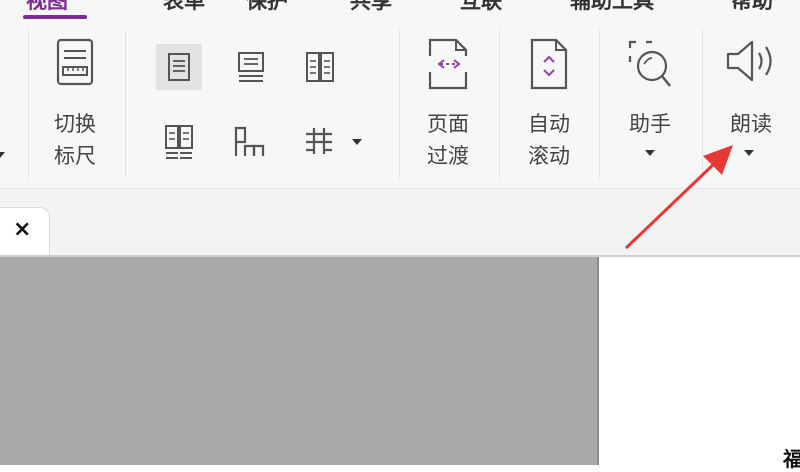 Image resolution: width=800 pixels, height=472 pixels. Describe the element at coordinates (22, 230) in the screenshot. I see `close-icon: ×` at that location.